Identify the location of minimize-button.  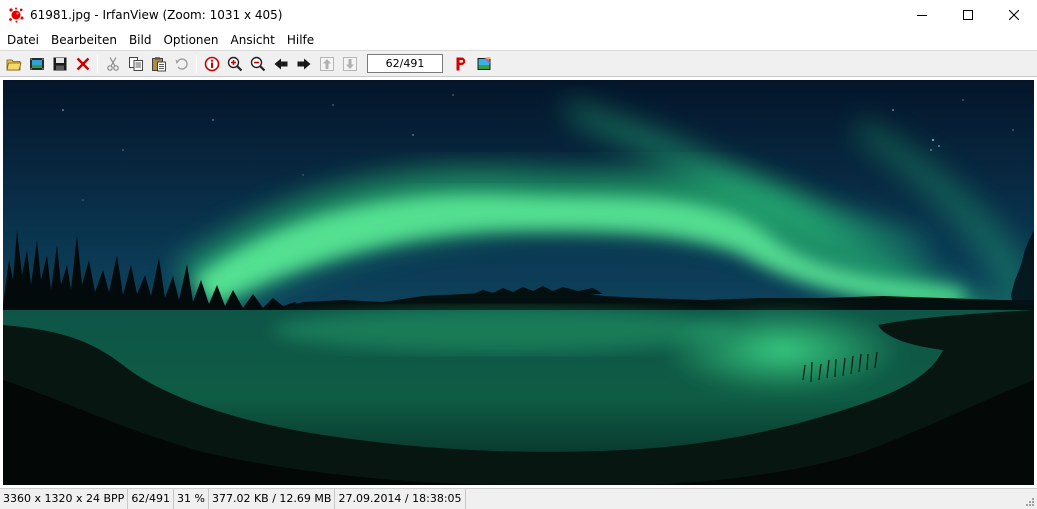
(922, 15).